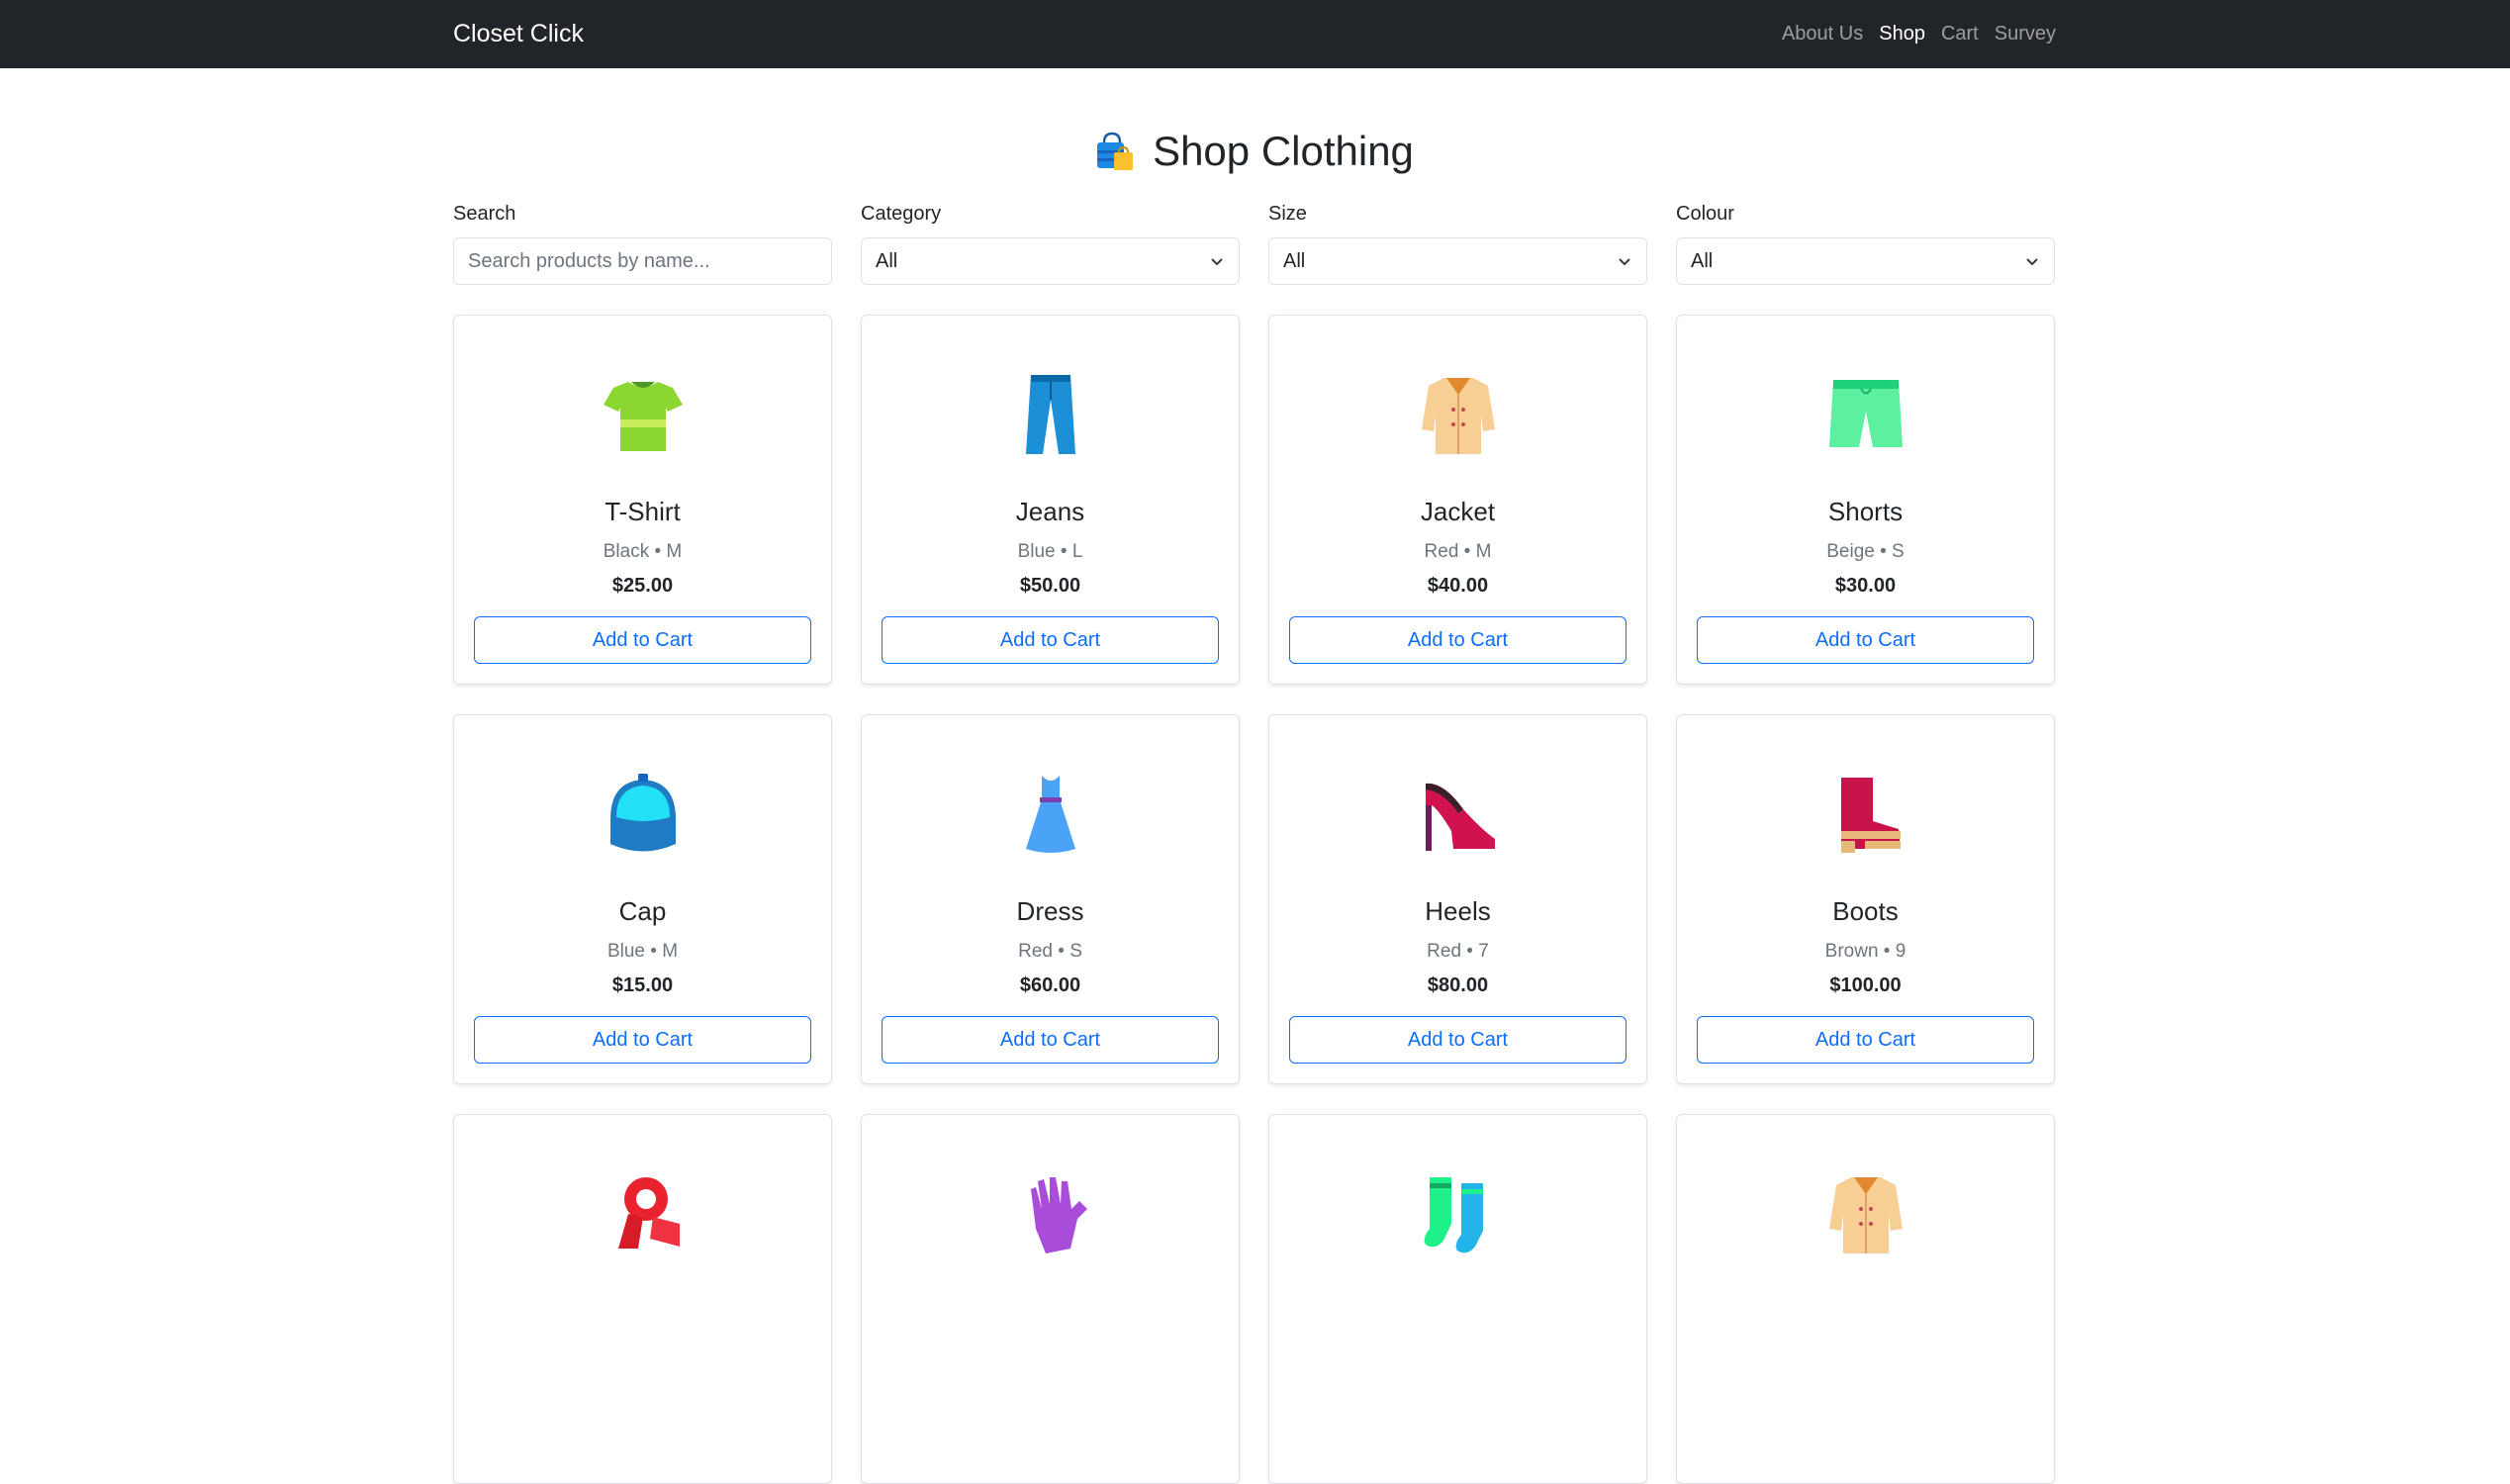 This screenshot has height=1484, width=2510. Describe the element at coordinates (1283, 151) in the screenshot. I see `page-title-text: Shop Clothing` at that location.